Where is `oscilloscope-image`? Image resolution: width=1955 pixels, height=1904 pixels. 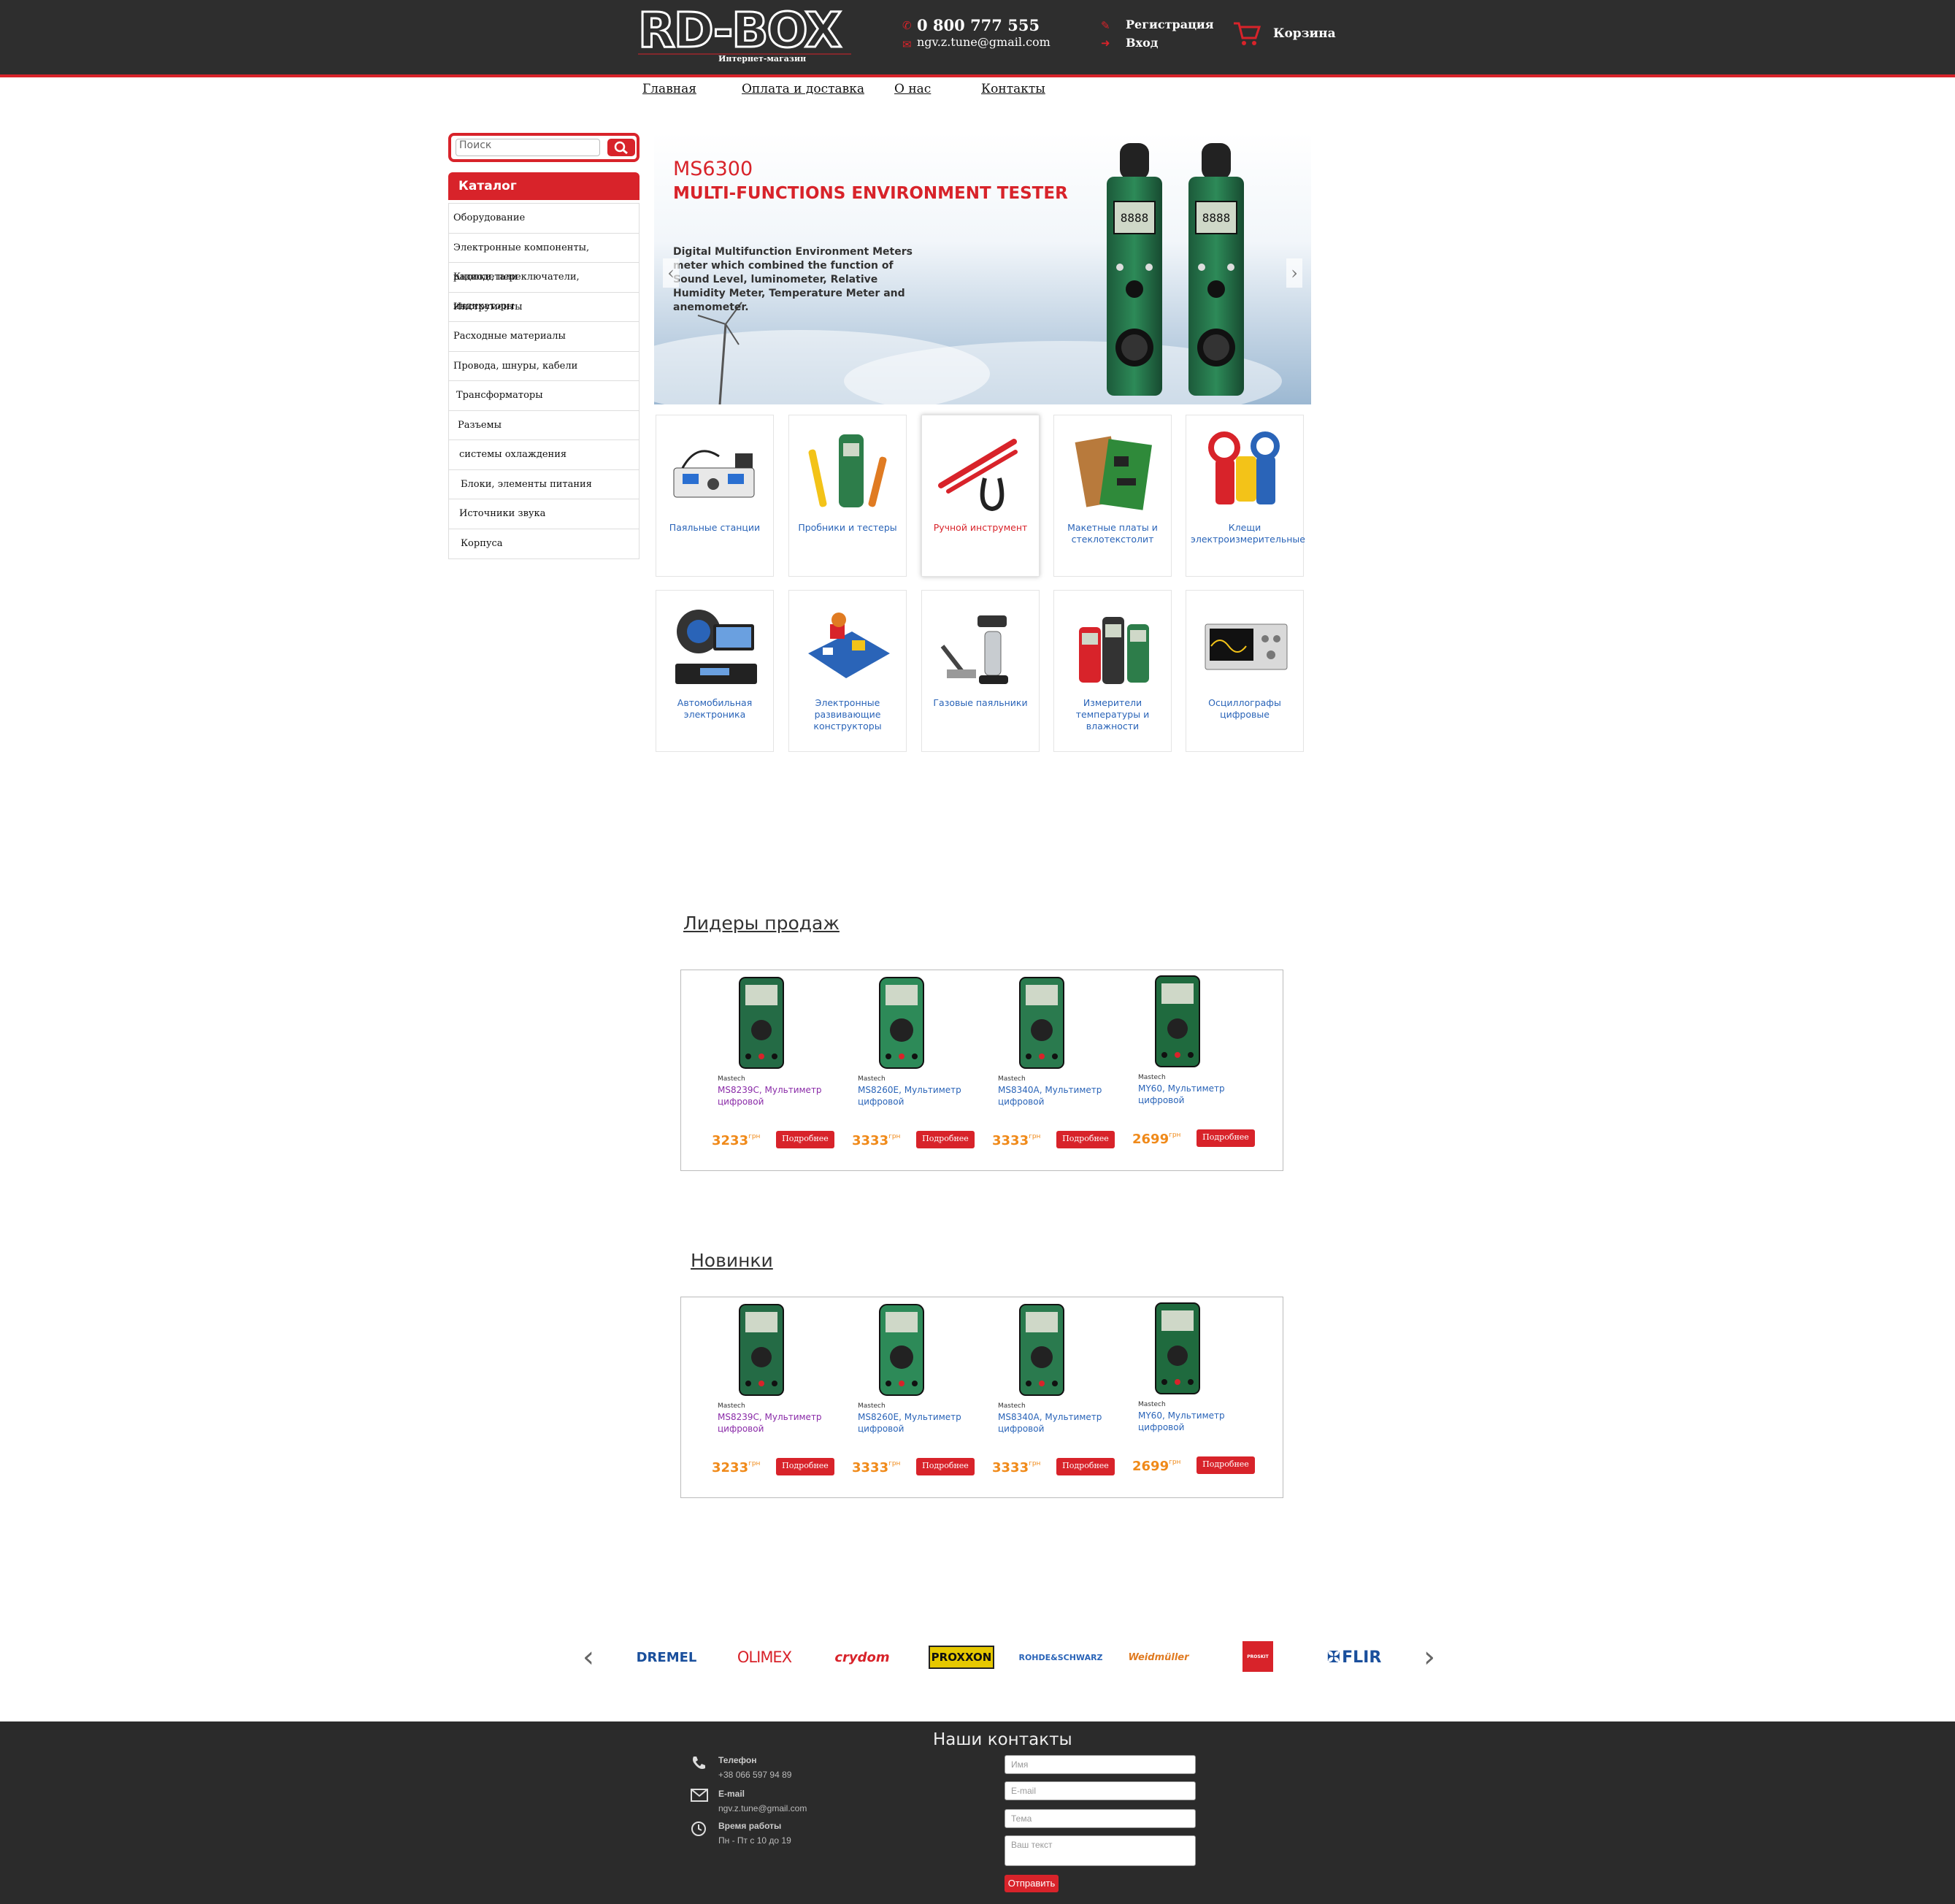
oscilloscope-image is located at coordinates (1246, 646).